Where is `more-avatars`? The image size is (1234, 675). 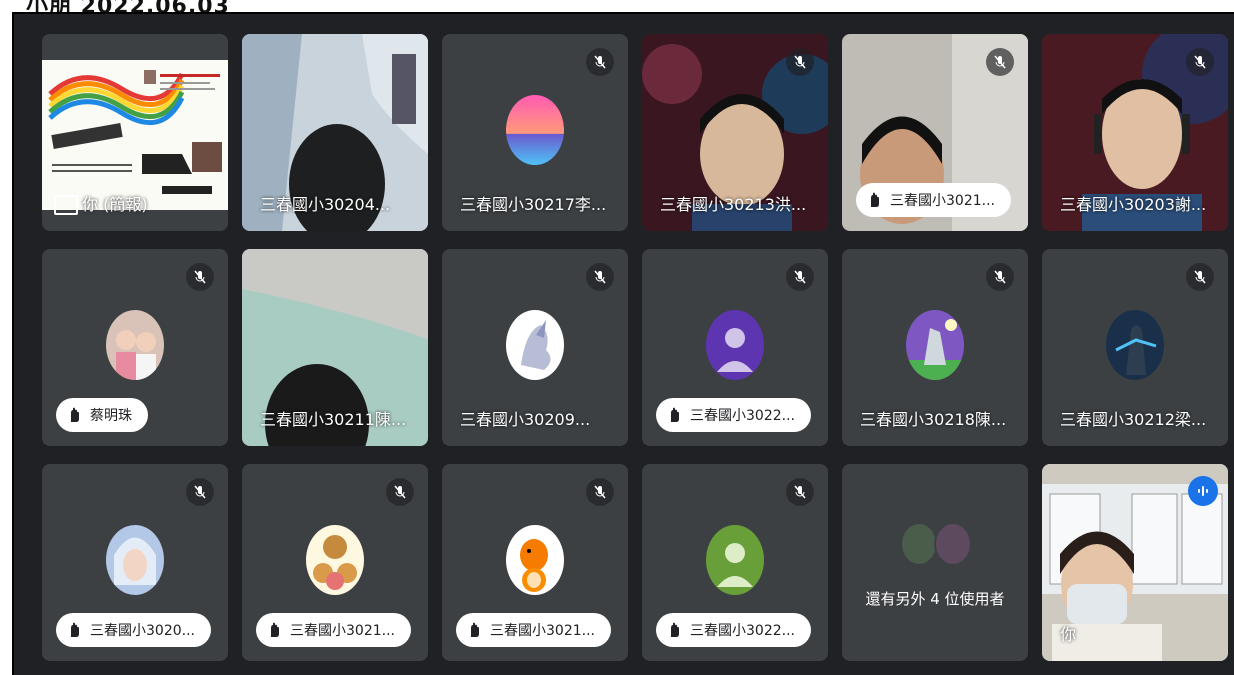
more-avatars is located at coordinates (936, 544).